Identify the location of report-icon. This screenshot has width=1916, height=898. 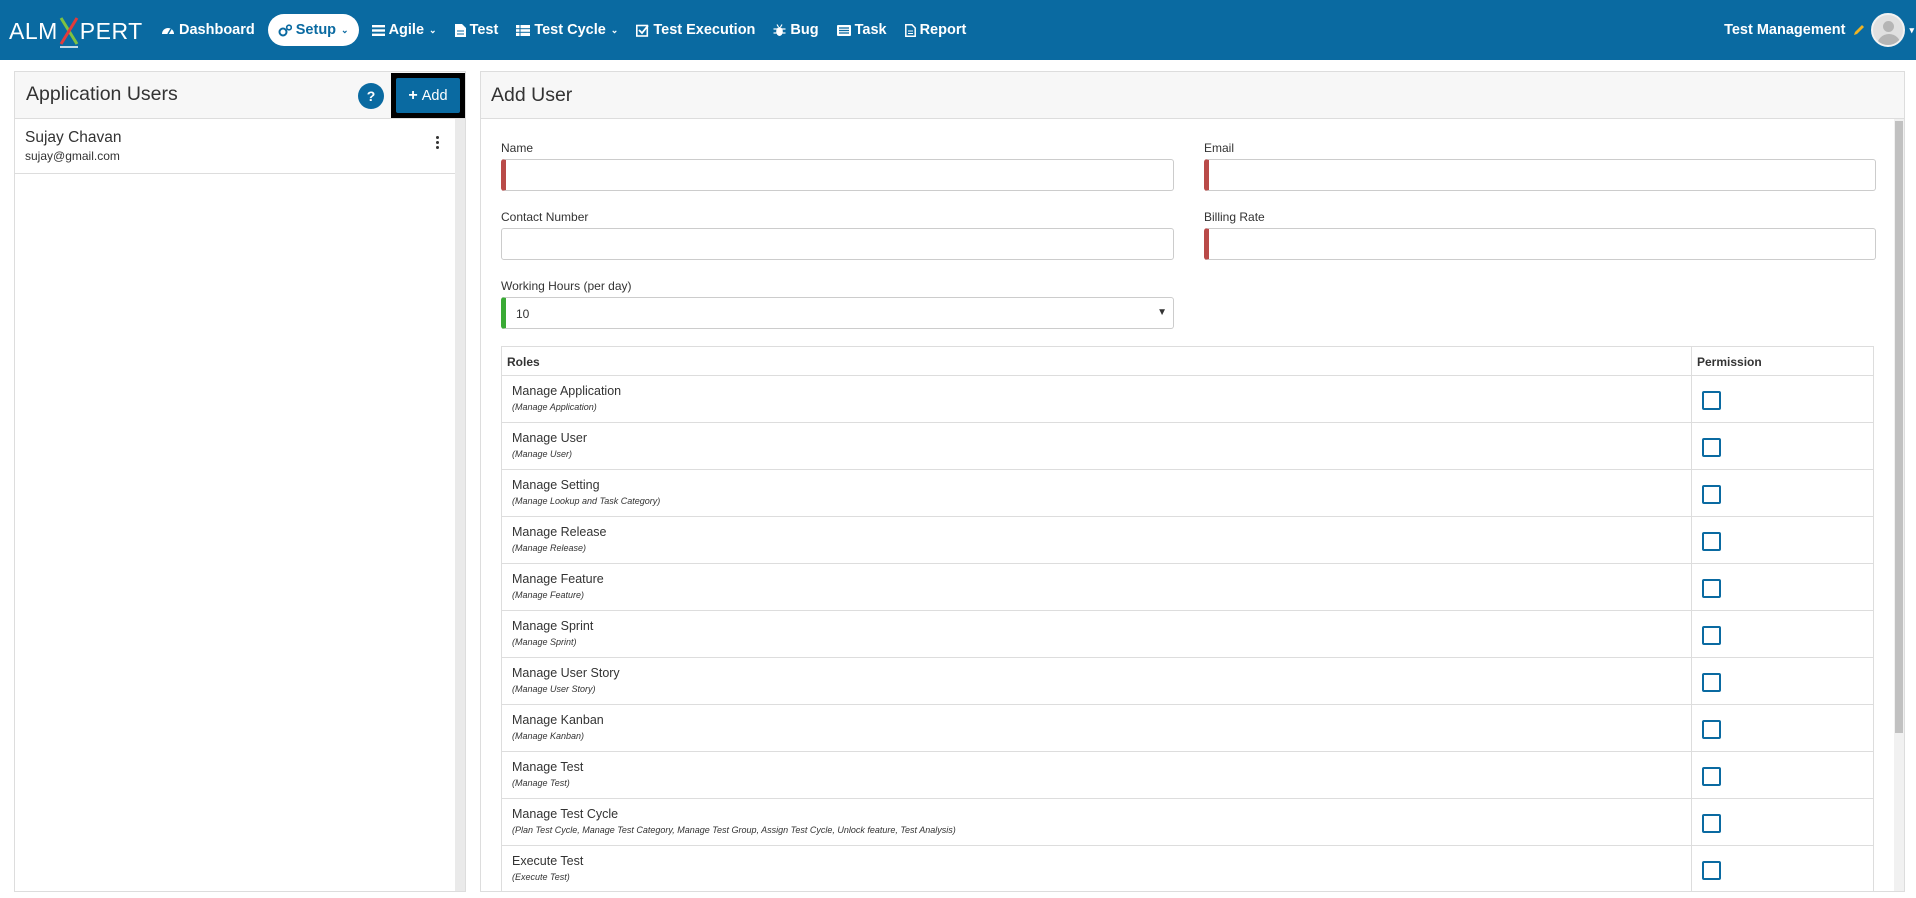
(910, 30).